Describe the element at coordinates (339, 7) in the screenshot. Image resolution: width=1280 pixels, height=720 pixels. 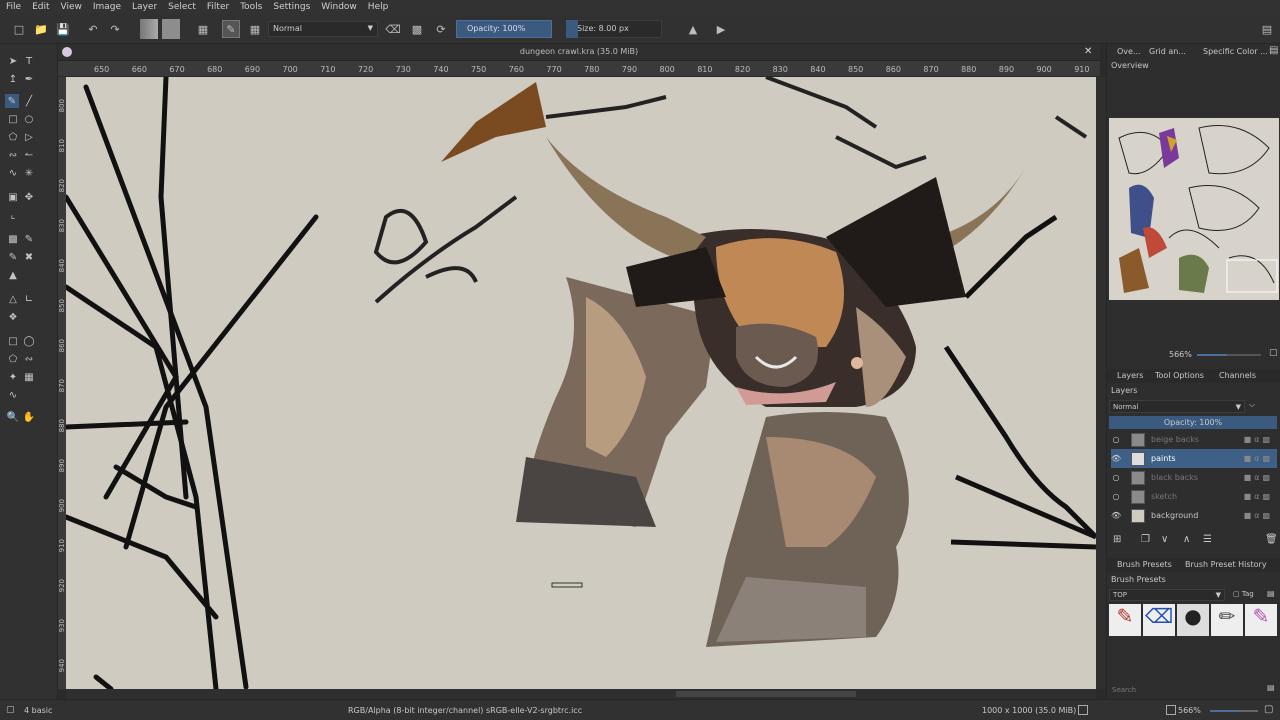
I see `menu-window: Window` at that location.